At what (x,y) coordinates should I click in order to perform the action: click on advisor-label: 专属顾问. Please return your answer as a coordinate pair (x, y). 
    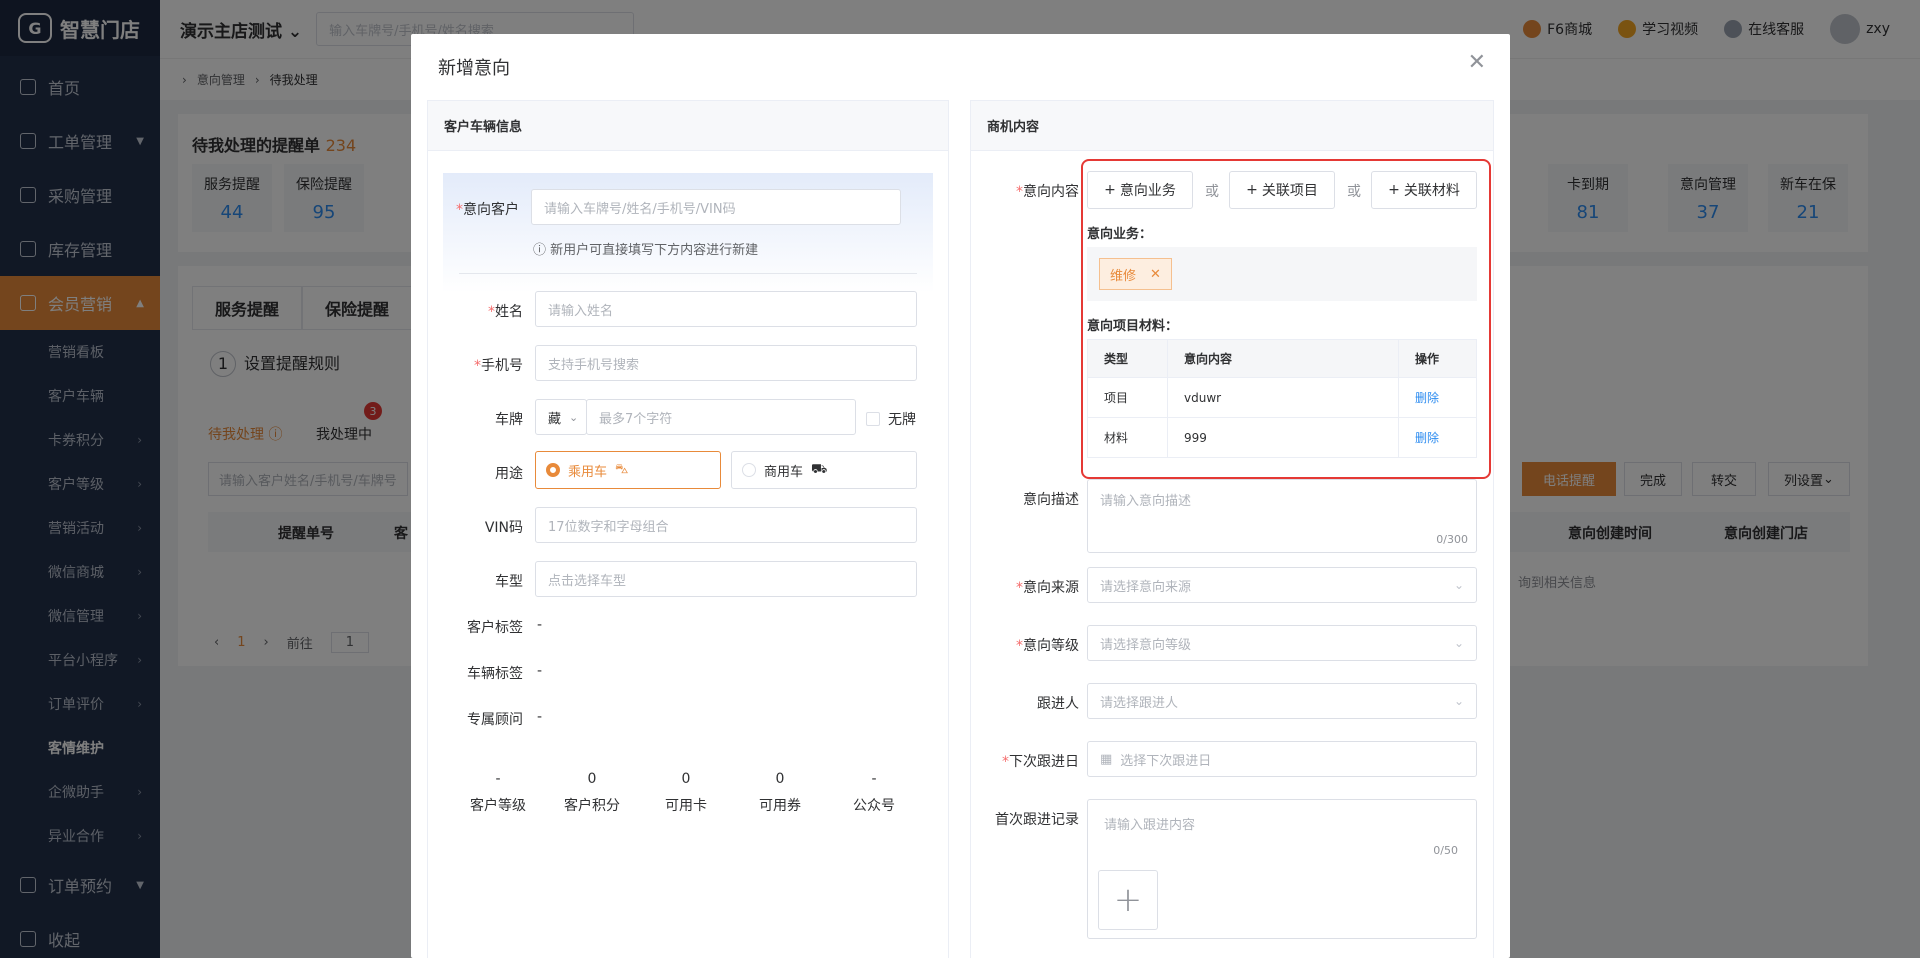
    Looking at the image, I should click on (495, 720).